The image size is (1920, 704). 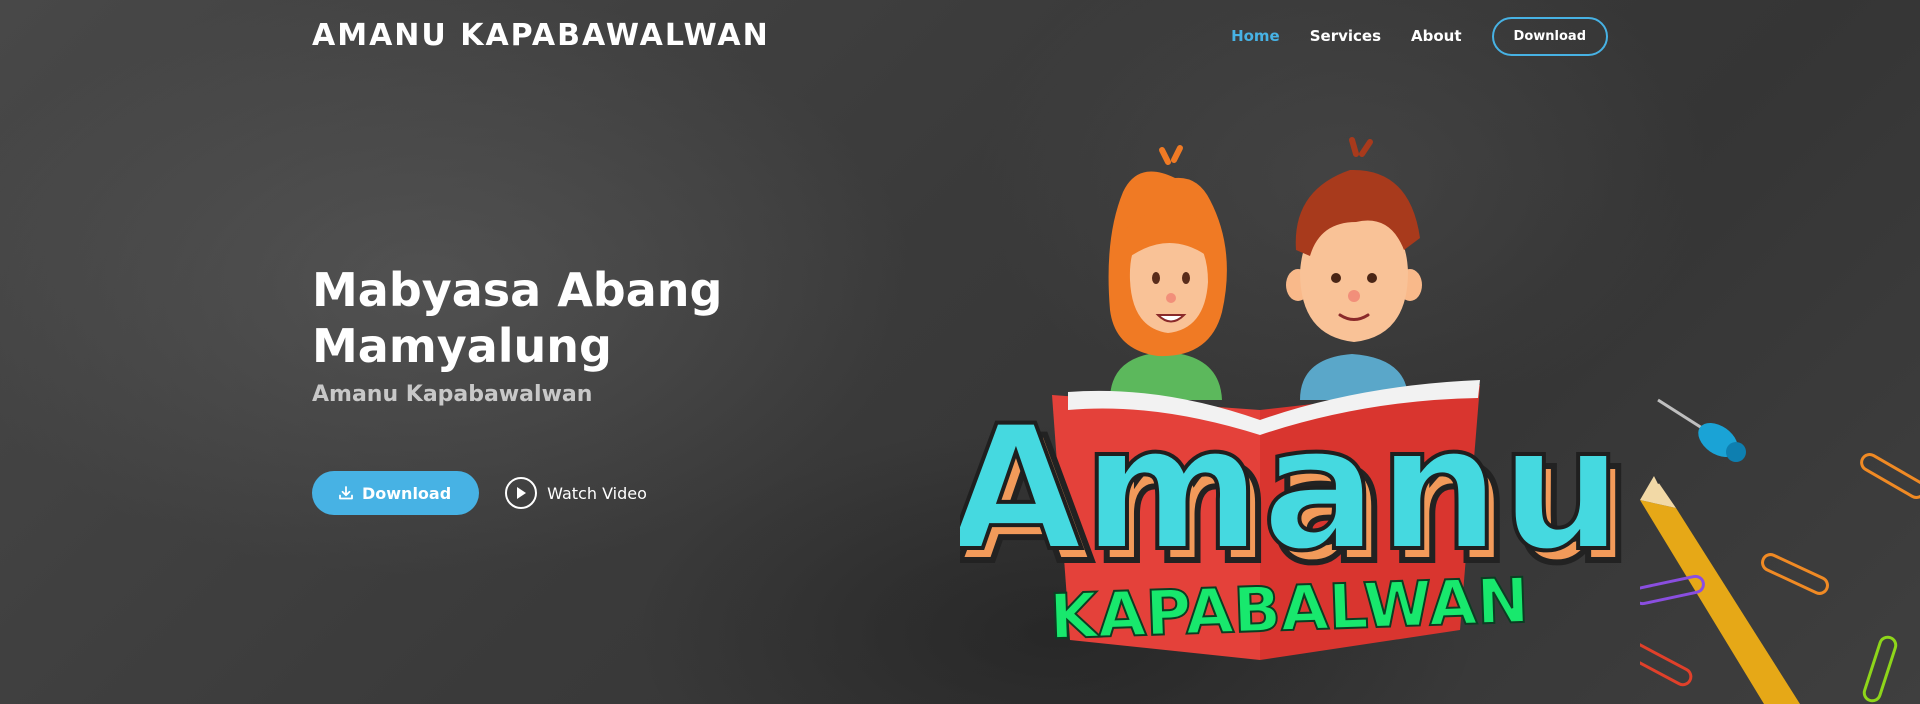 What do you see at coordinates (521, 493) in the screenshot?
I see `play-icon` at bounding box center [521, 493].